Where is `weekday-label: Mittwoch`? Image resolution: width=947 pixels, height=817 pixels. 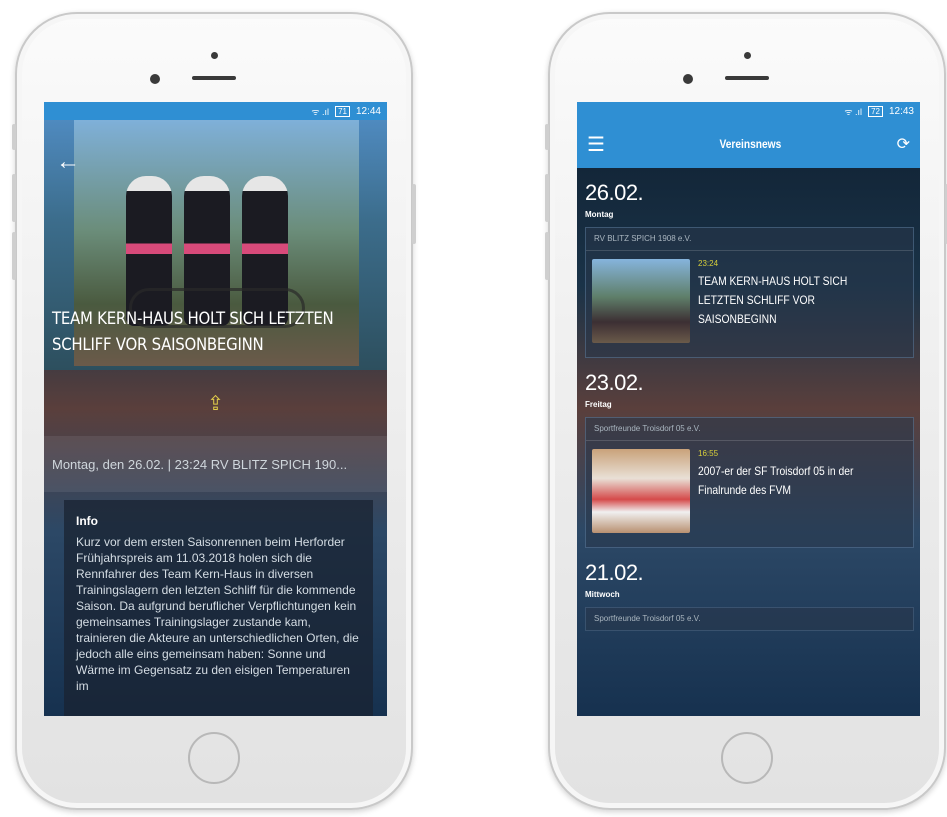 weekday-label: Mittwoch is located at coordinates (602, 594).